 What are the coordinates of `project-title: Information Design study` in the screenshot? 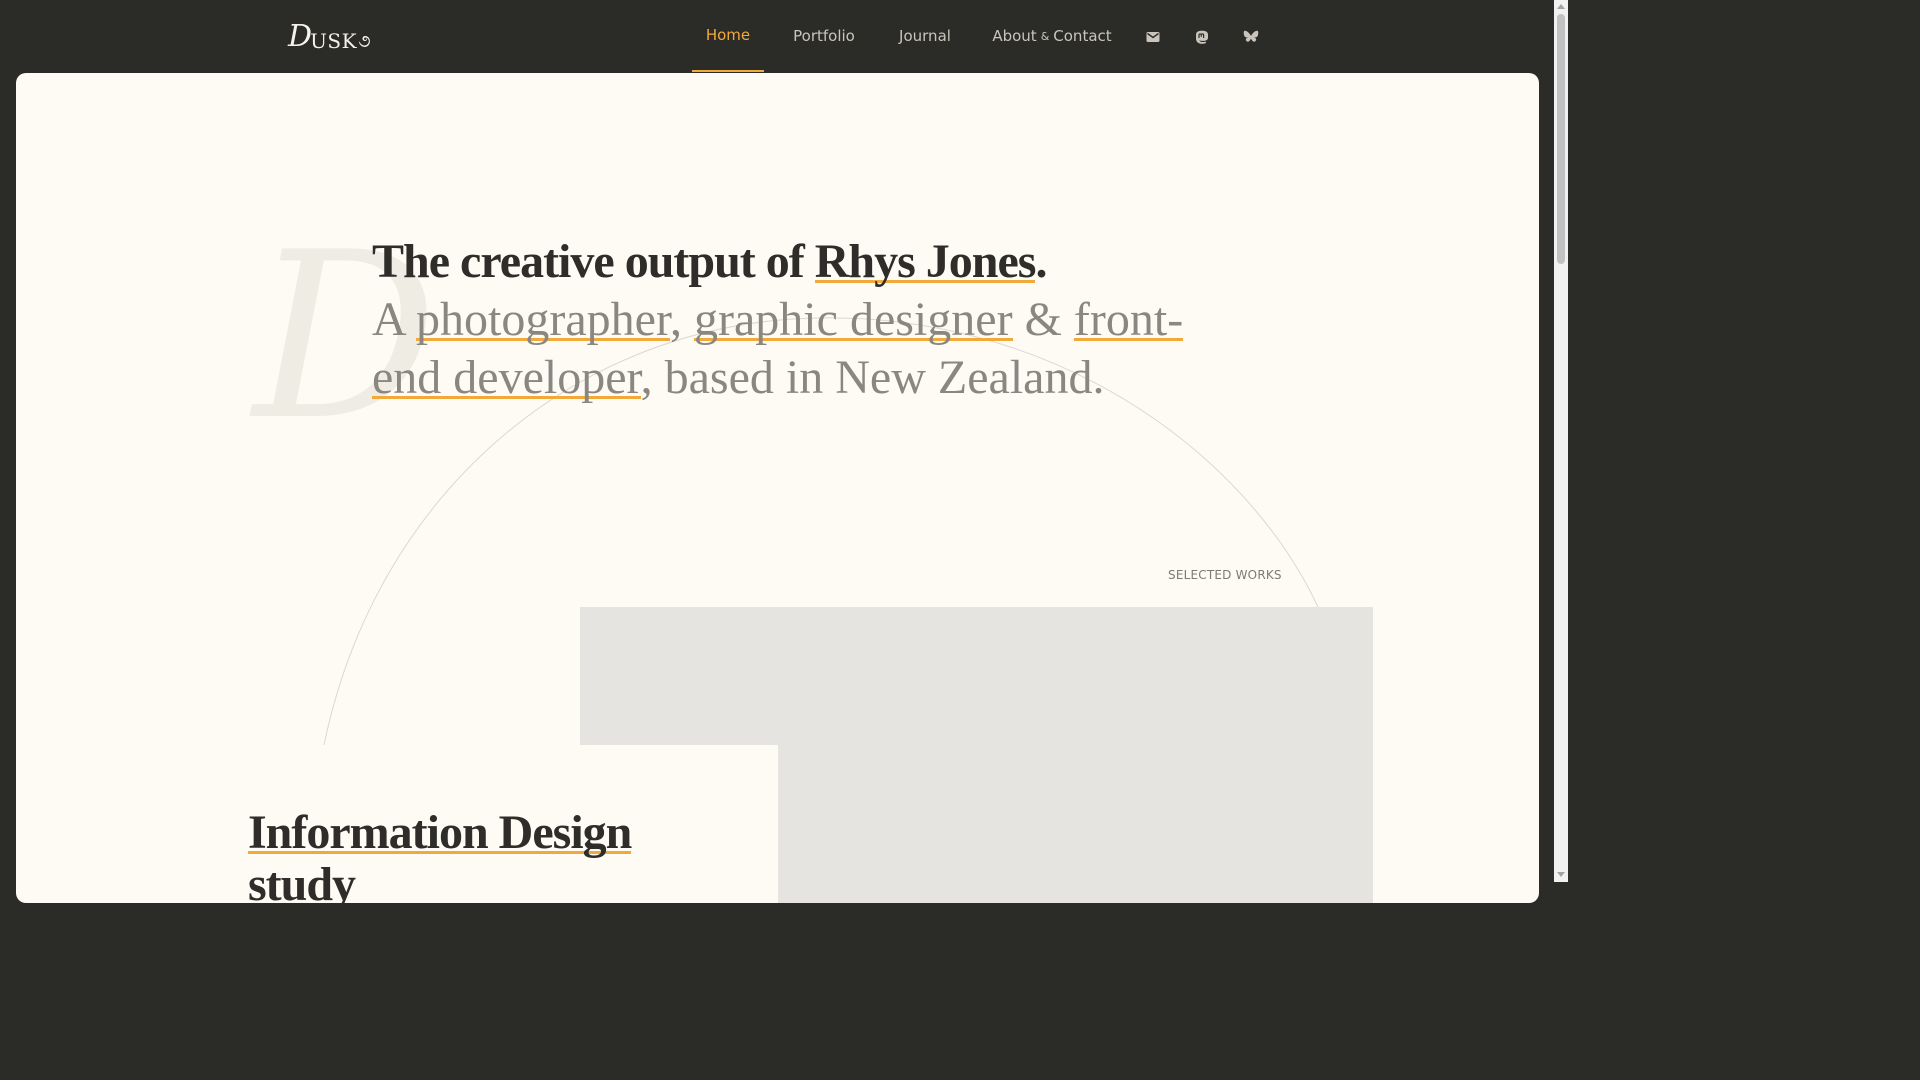 It's located at (478, 854).